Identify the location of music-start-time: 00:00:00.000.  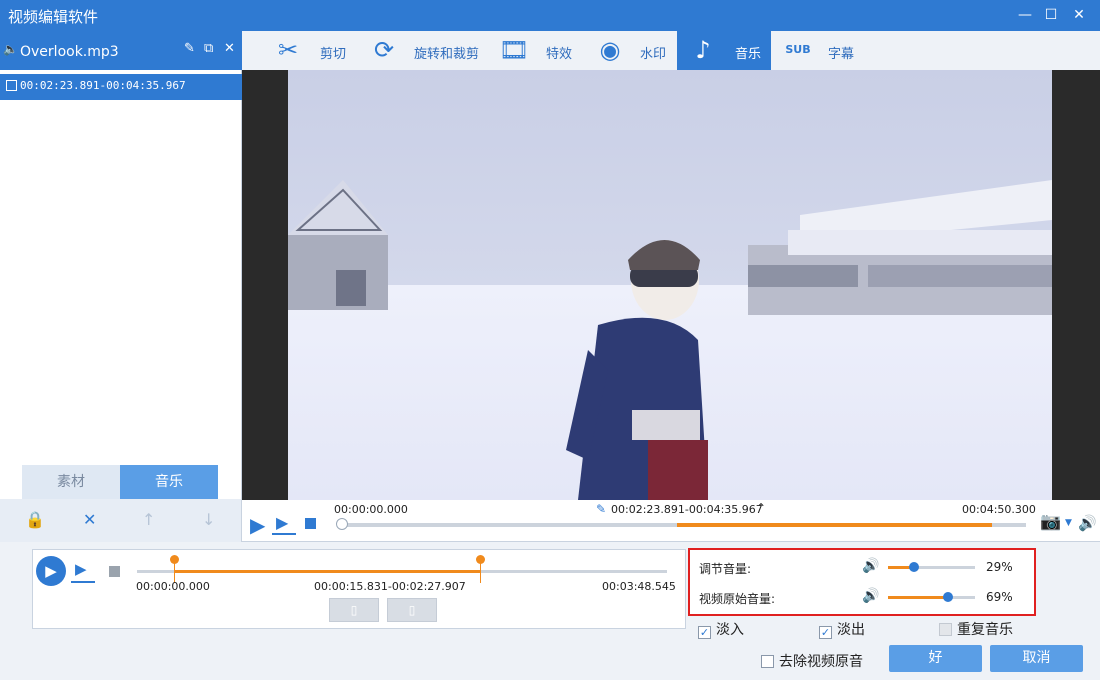
(173, 586).